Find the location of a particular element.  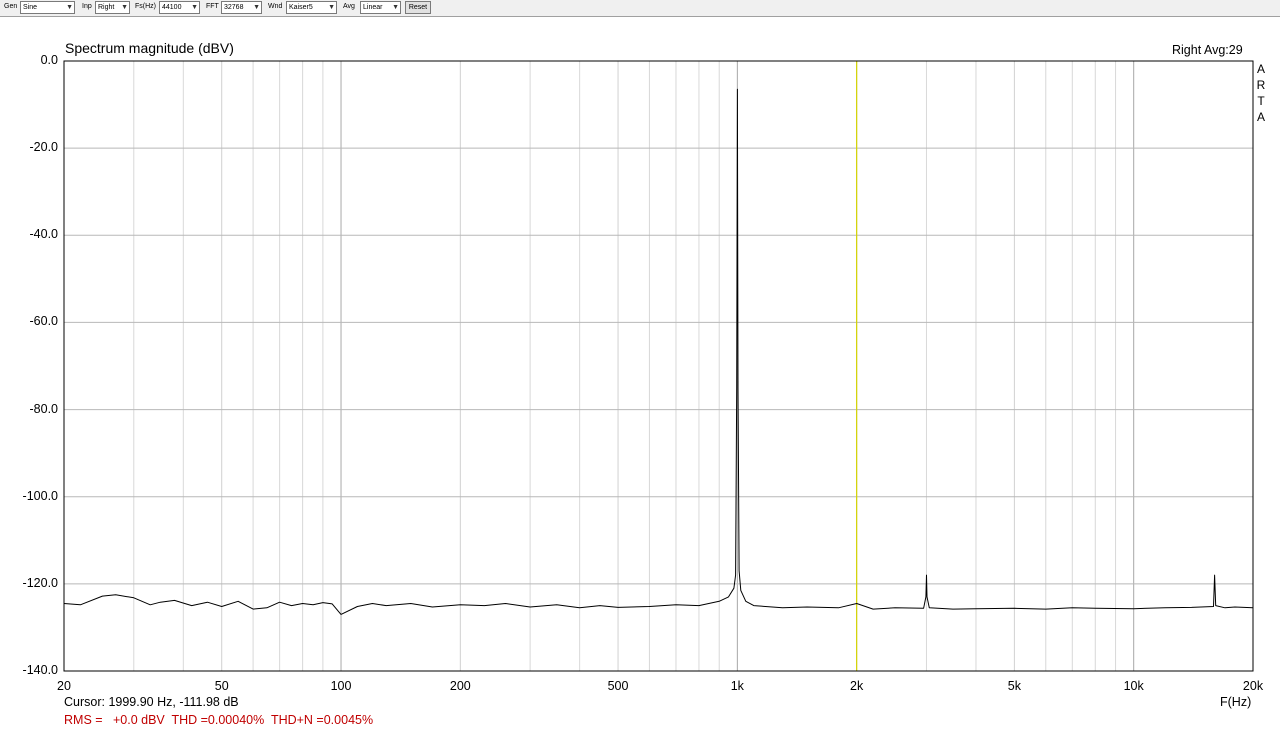

wnd-label: Wnd is located at coordinates (275, 6).